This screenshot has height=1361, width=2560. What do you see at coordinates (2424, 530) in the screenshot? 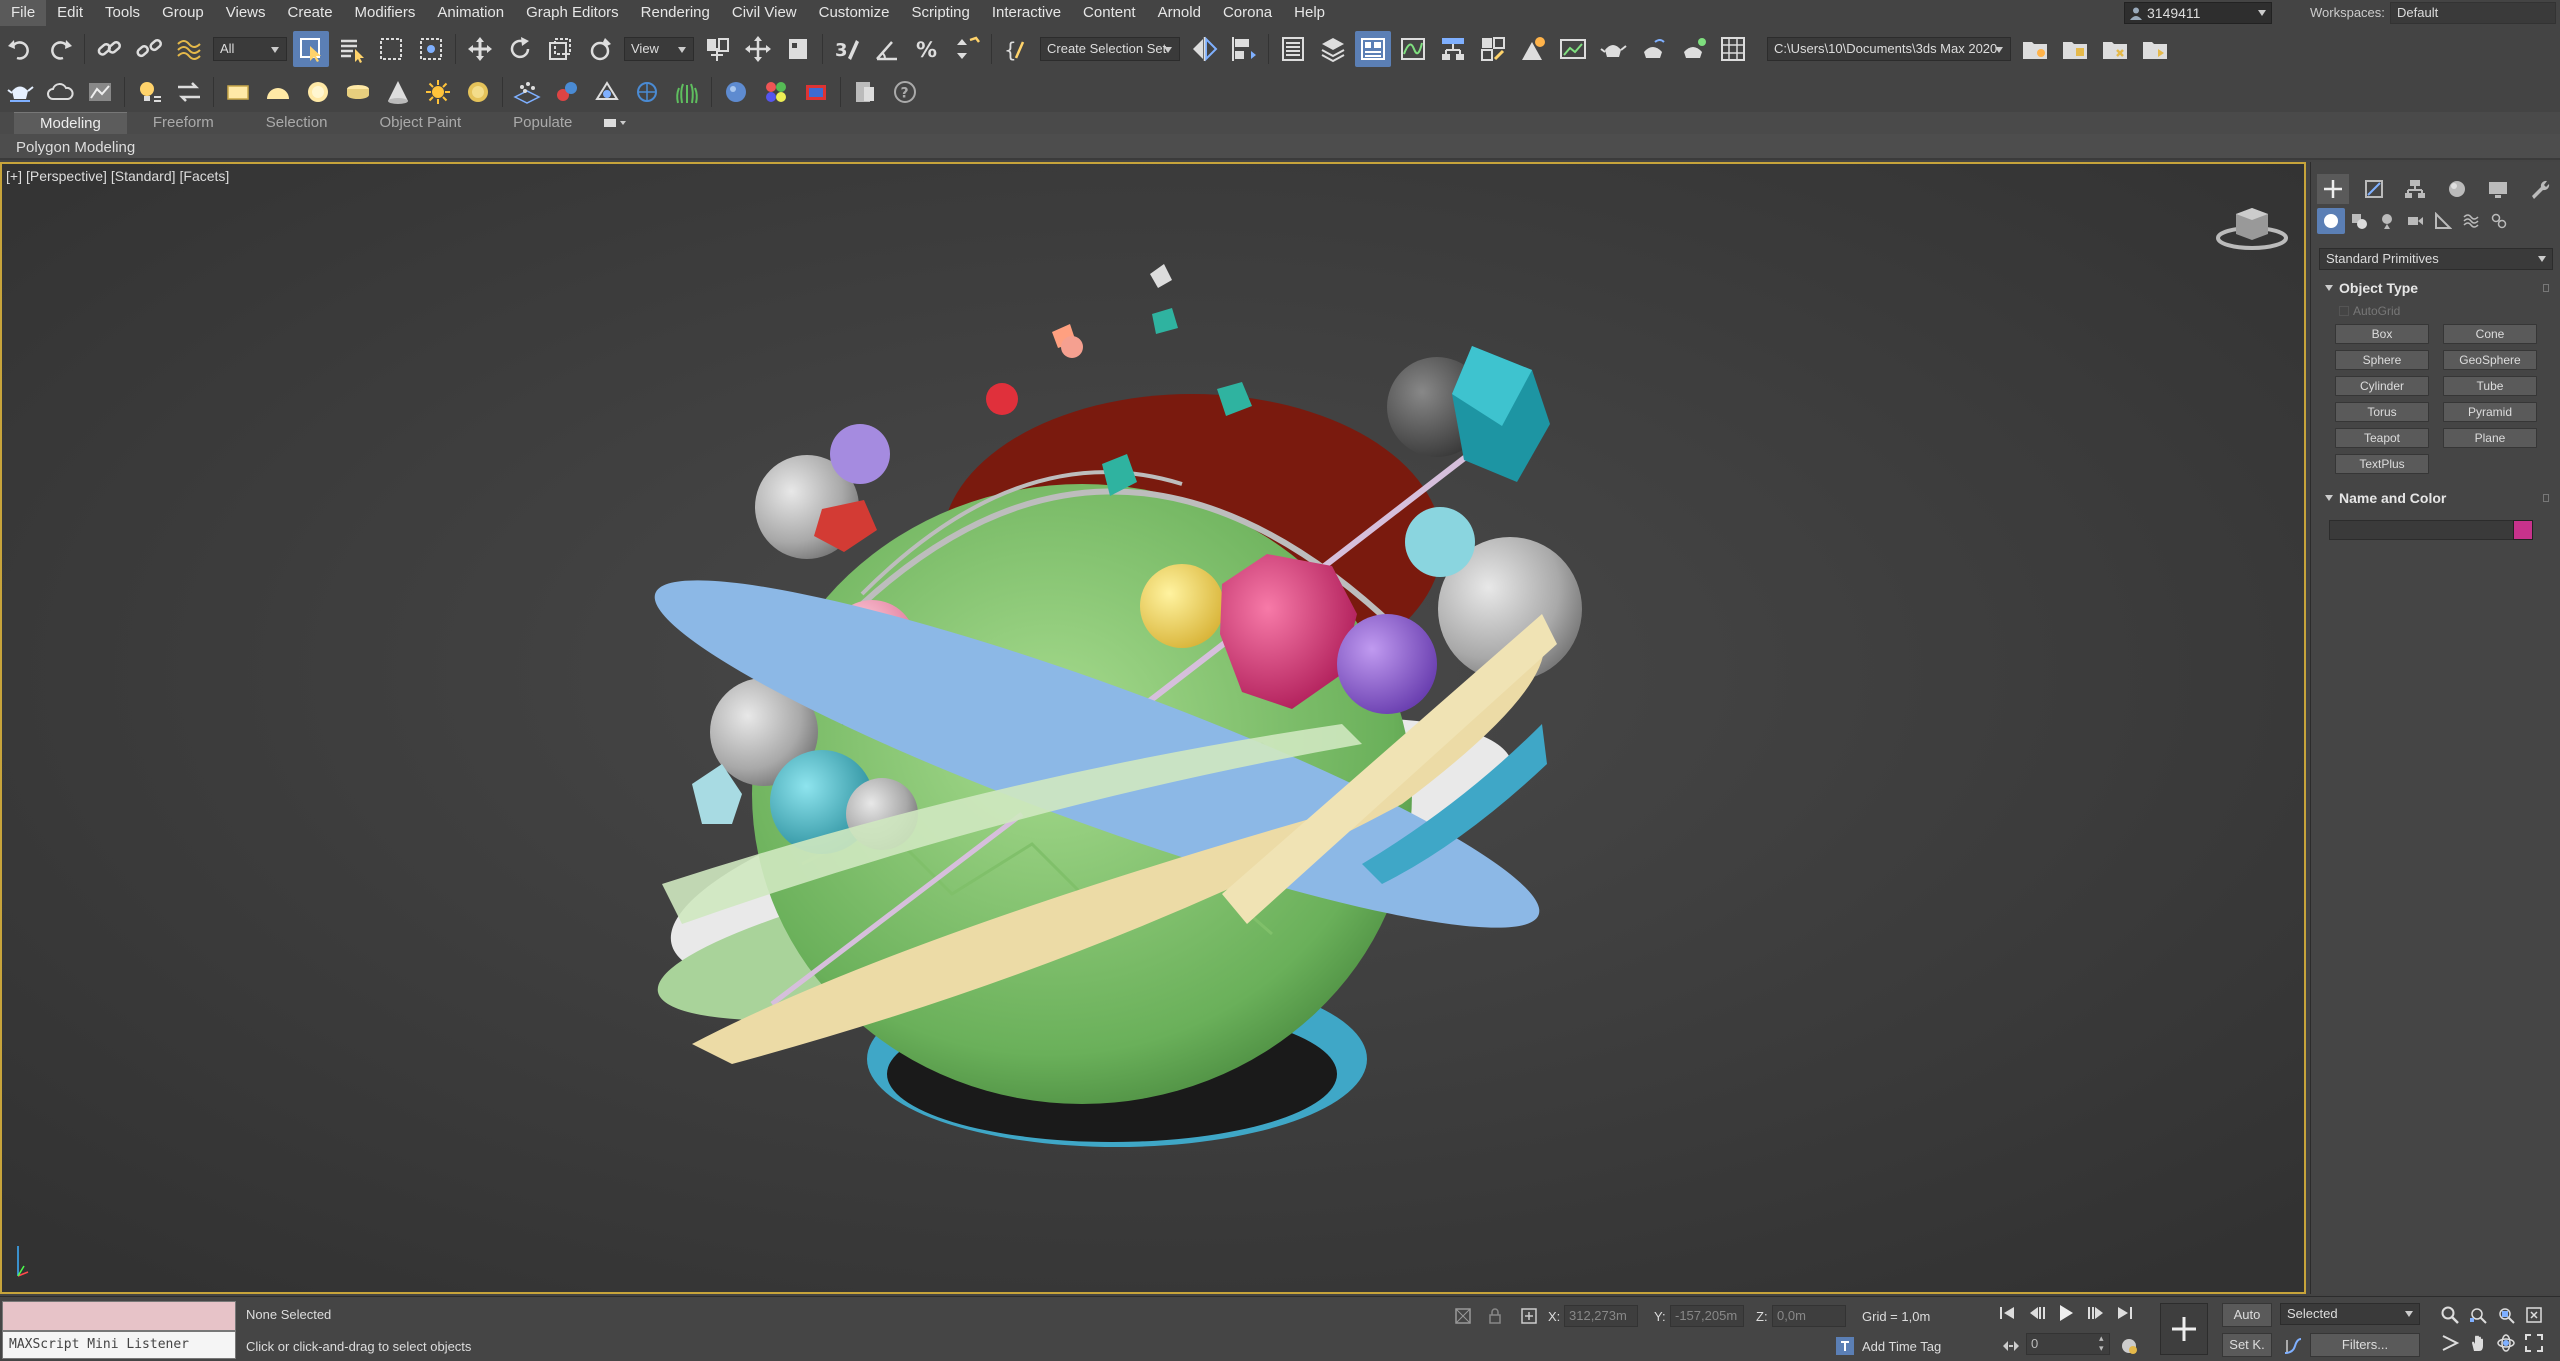
I see `object-name-field` at bounding box center [2424, 530].